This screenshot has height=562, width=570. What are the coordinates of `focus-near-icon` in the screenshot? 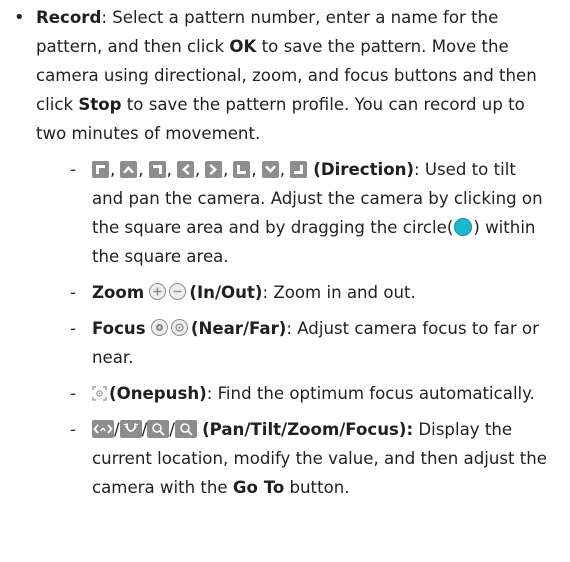 It's located at (159, 327).